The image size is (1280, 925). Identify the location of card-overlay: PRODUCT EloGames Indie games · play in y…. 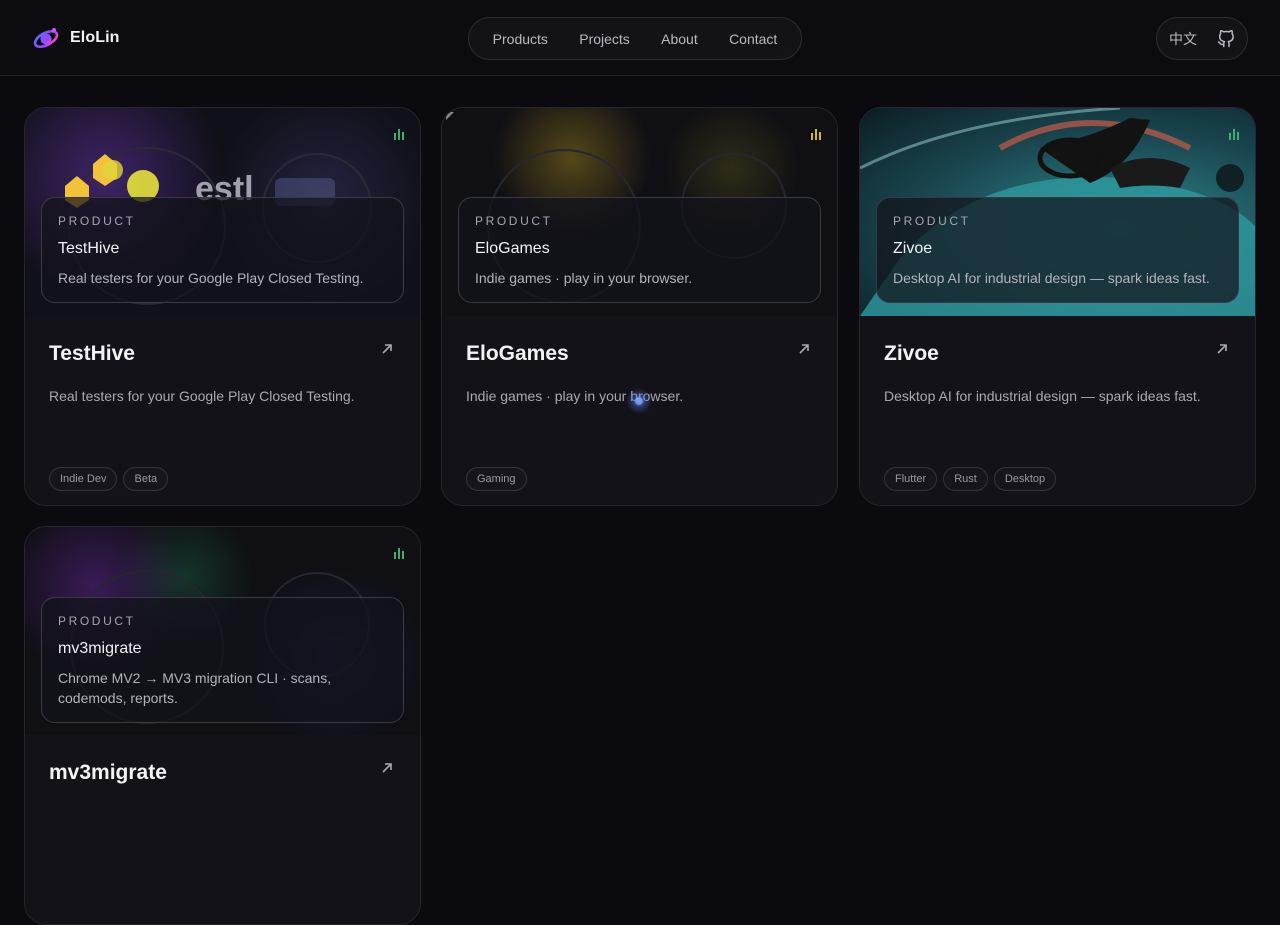
(639, 250).